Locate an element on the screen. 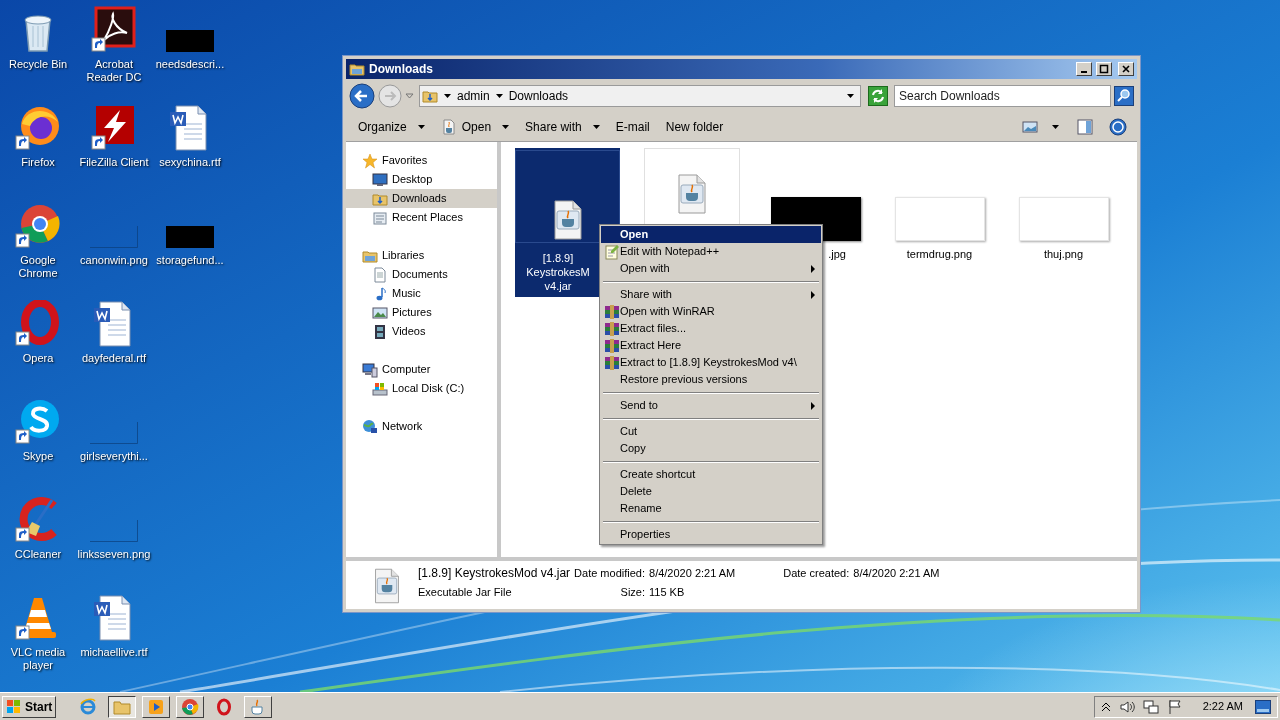 The image size is (1280, 720). desktop-icon: Skype is located at coordinates (38, 447).